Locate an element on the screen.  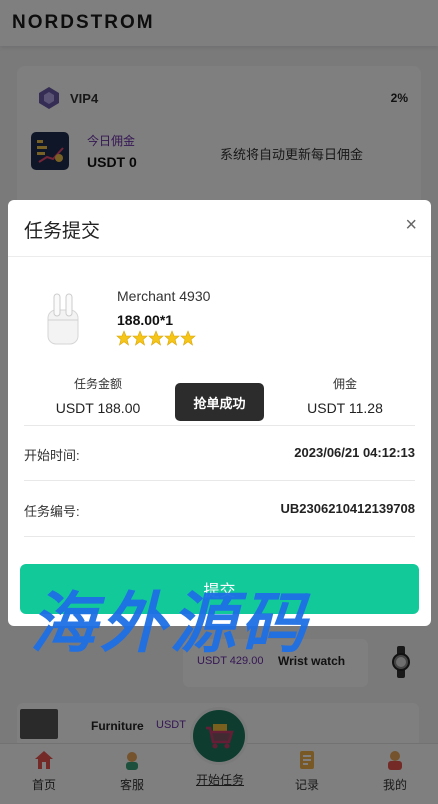
modal-title: 任务提交 is located at coordinates (62, 231).